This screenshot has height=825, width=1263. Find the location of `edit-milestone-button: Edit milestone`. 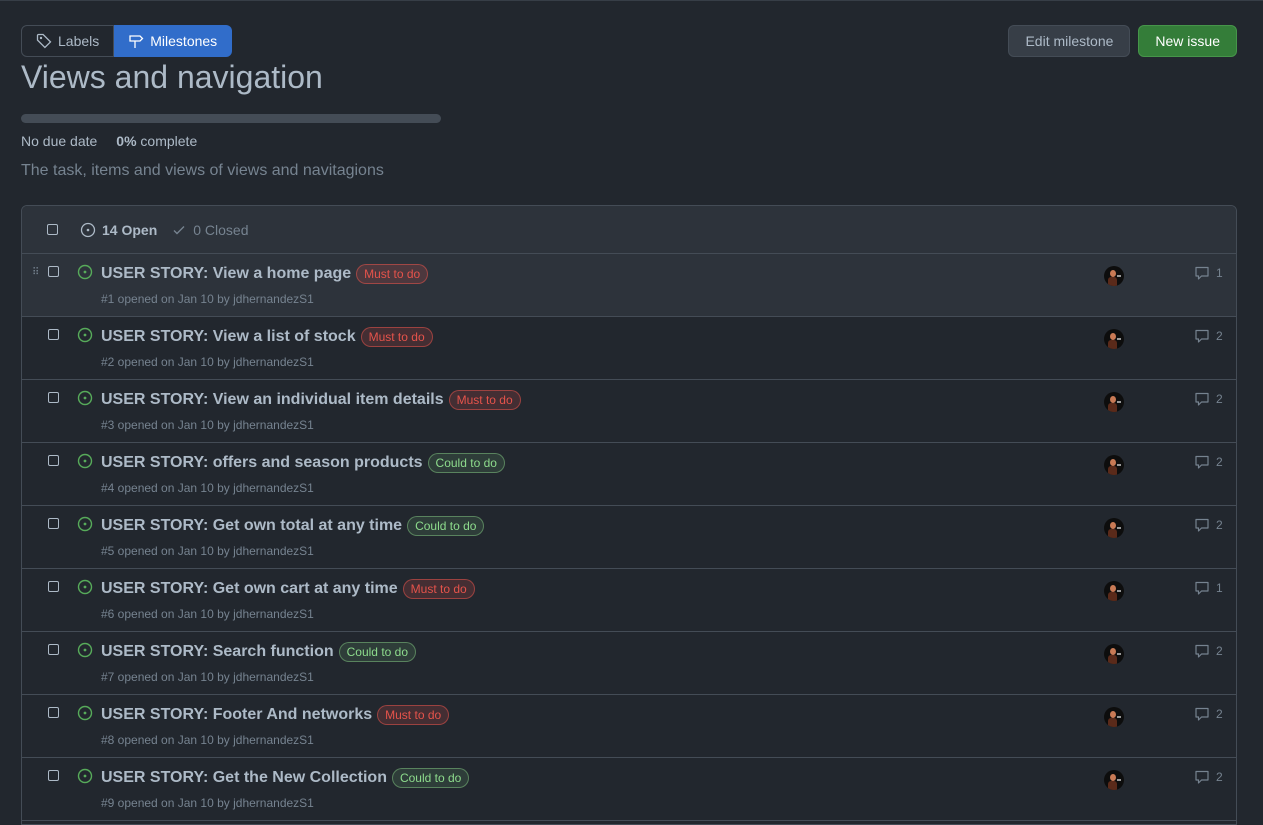

edit-milestone-button: Edit milestone is located at coordinates (1069, 41).